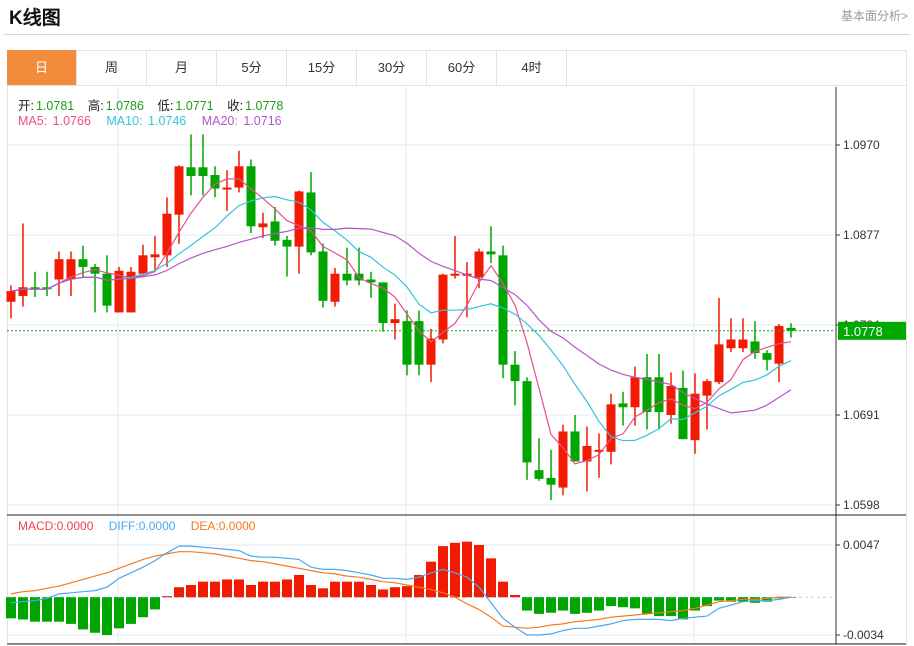  What do you see at coordinates (55, 106) in the screenshot?
I see `open-value: 1.0781` at bounding box center [55, 106].